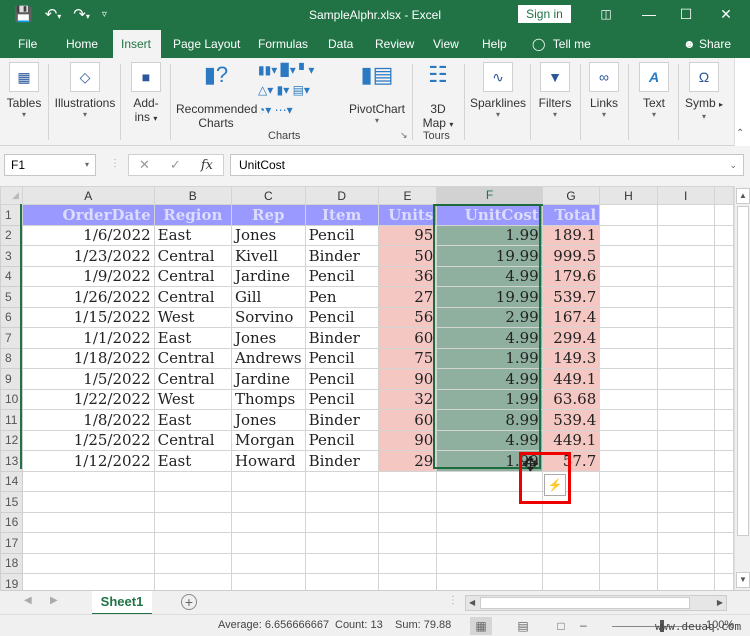  I want to click on tell-me-search: ◯ Tell me, so click(561, 44).